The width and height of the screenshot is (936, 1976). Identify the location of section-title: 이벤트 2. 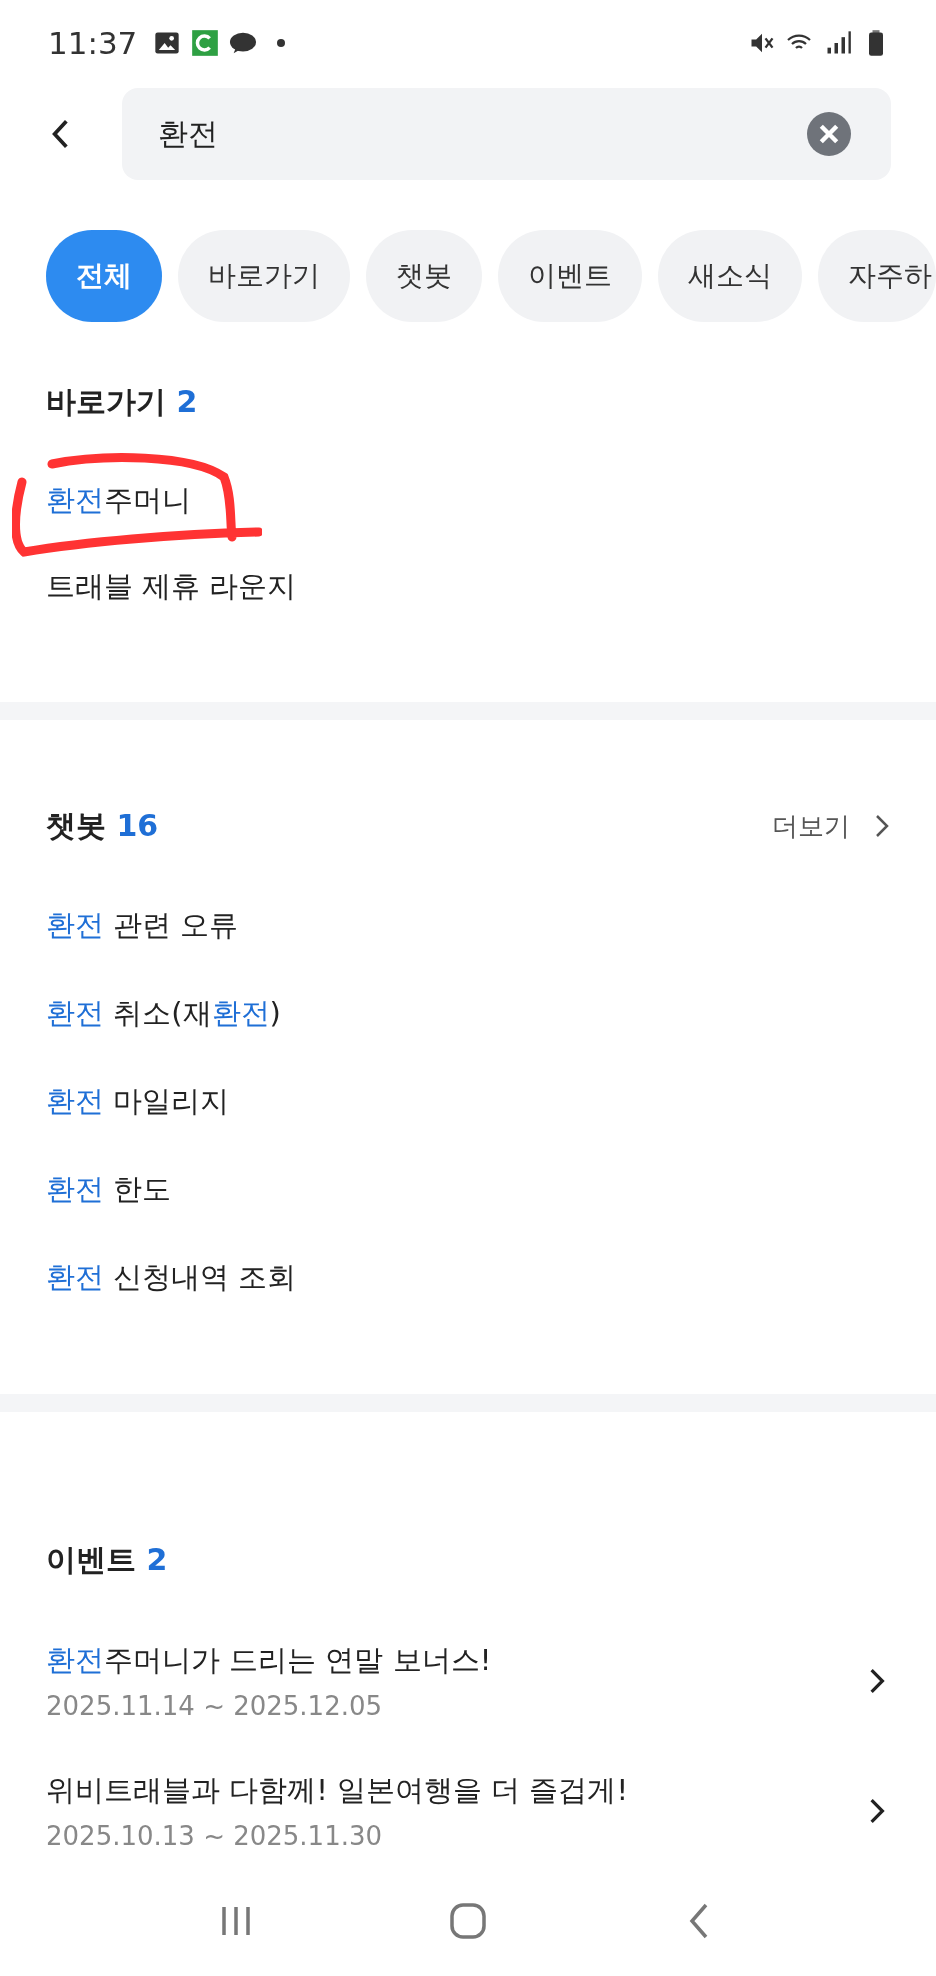
(107, 1559).